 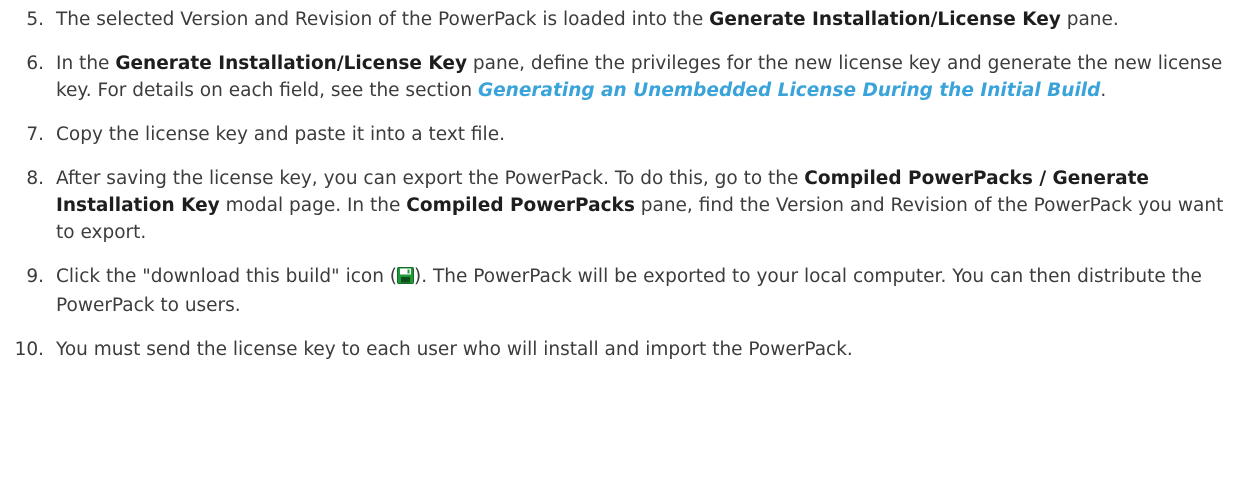 I want to click on step-text: pane., so click(x=1089, y=19).